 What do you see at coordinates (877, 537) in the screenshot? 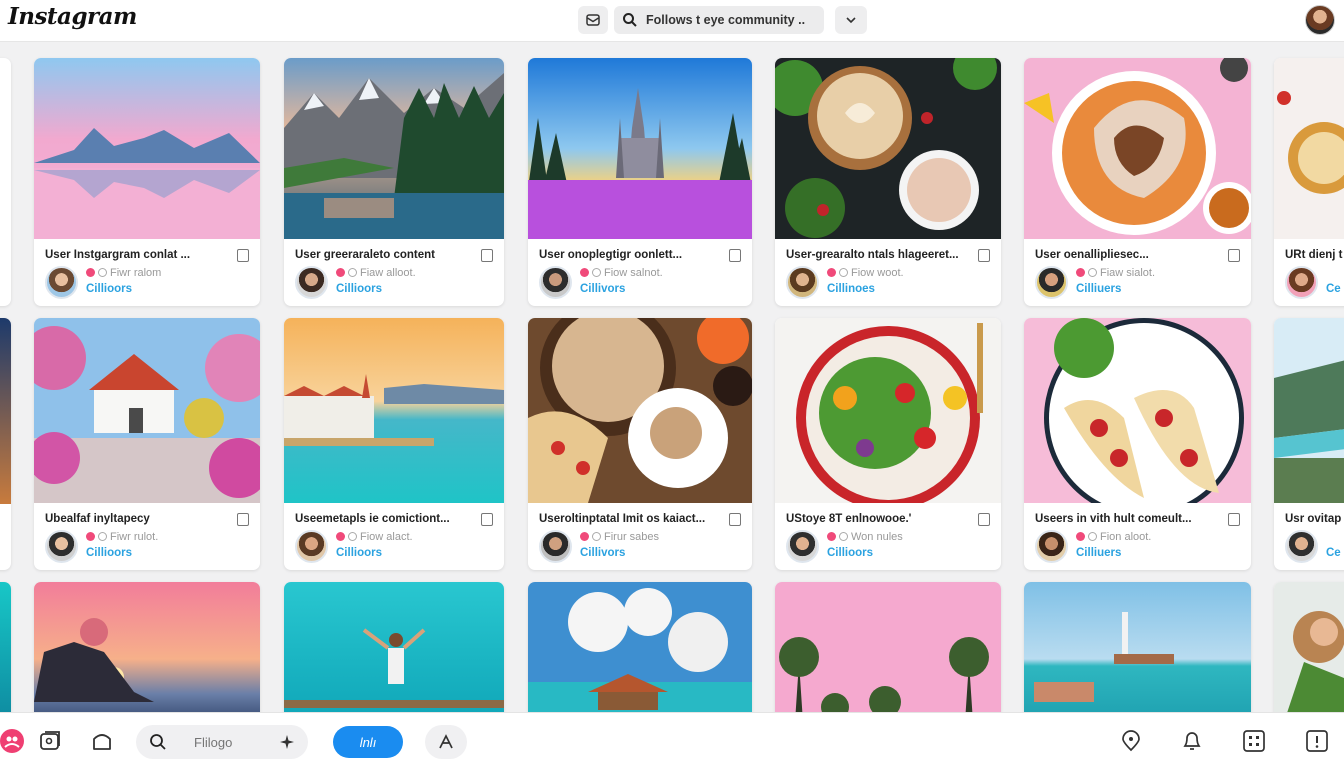
I see `post-subtitle-text: Won nules` at bounding box center [877, 537].